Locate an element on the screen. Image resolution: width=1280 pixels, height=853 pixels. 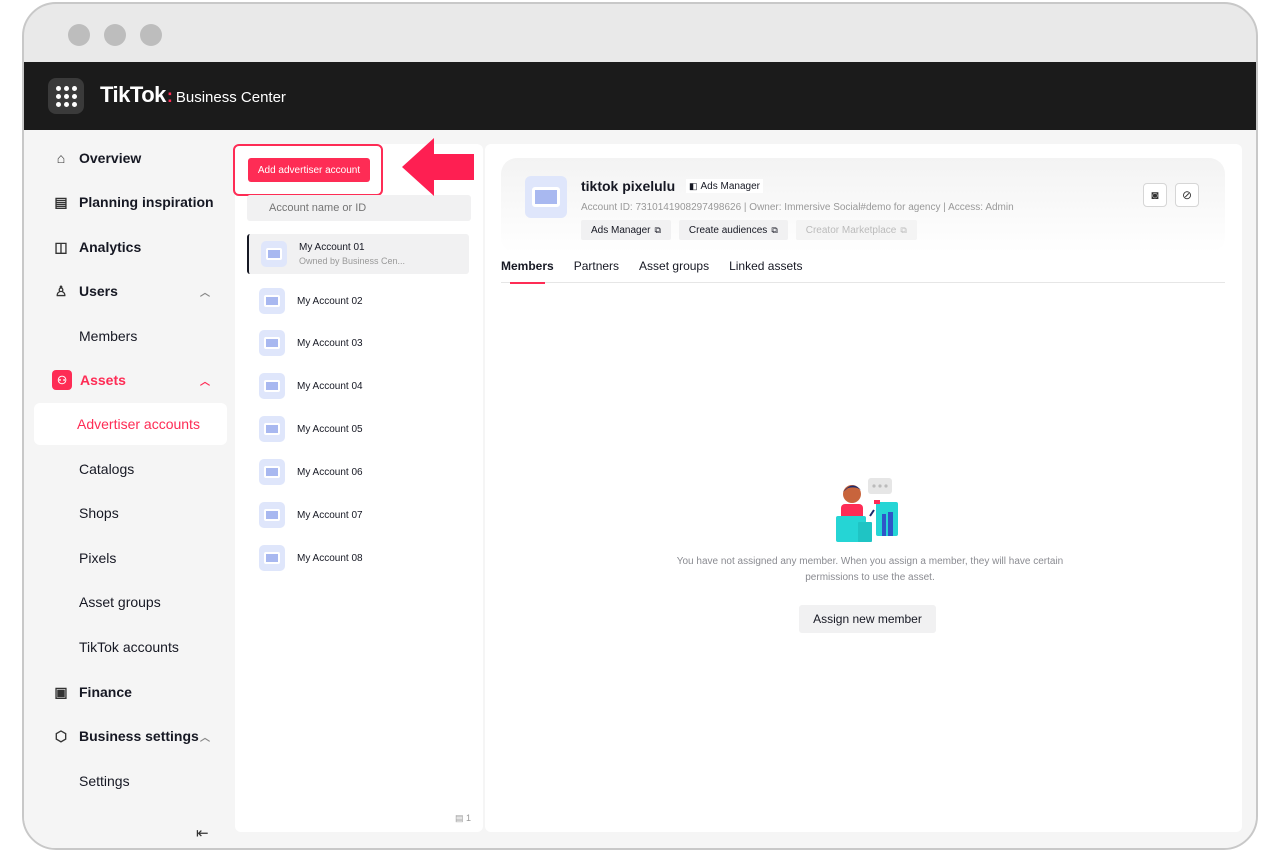
sidebar-item-label: Advertiser accounts is located at coordinates (138, 424).